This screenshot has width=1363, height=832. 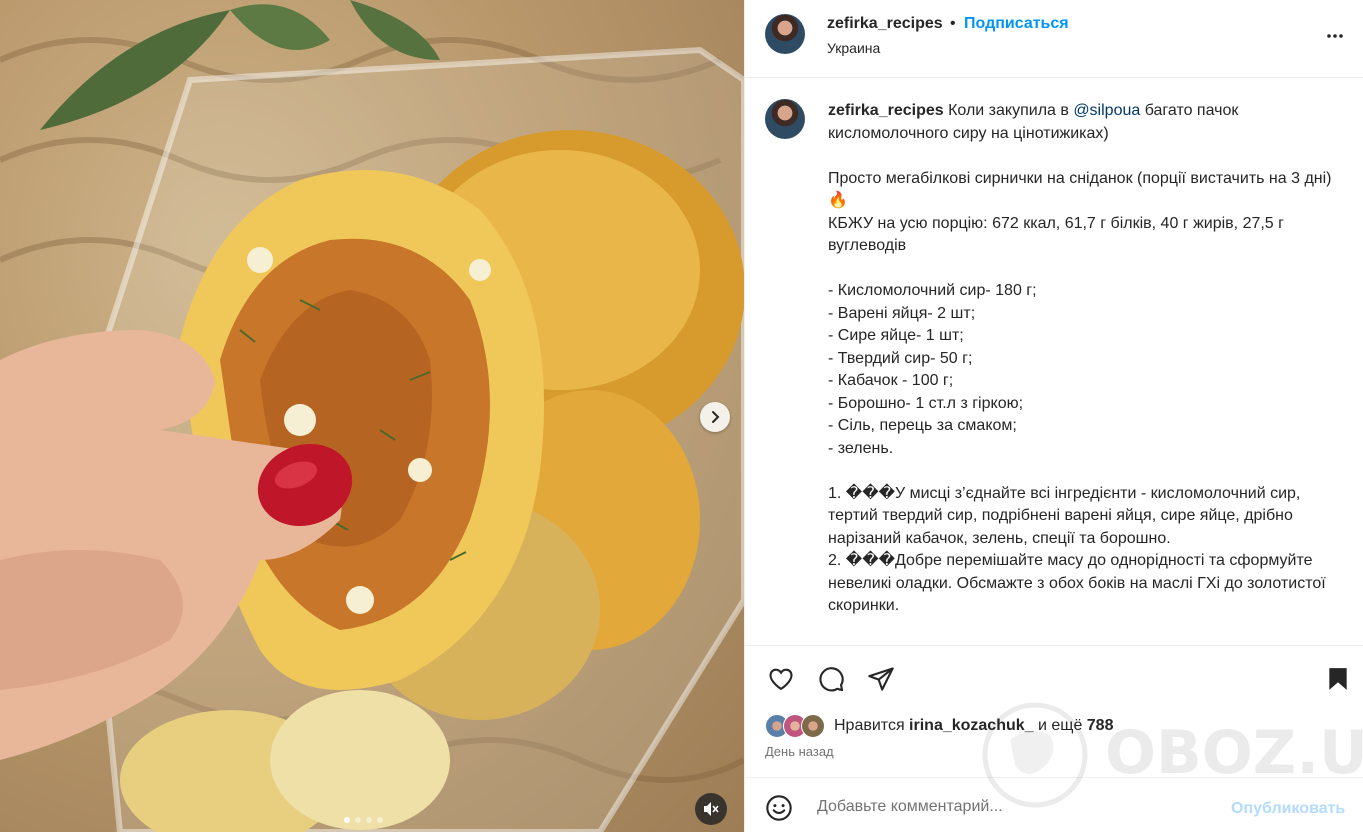 What do you see at coordinates (363, 820) in the screenshot?
I see `carousel-indicator` at bounding box center [363, 820].